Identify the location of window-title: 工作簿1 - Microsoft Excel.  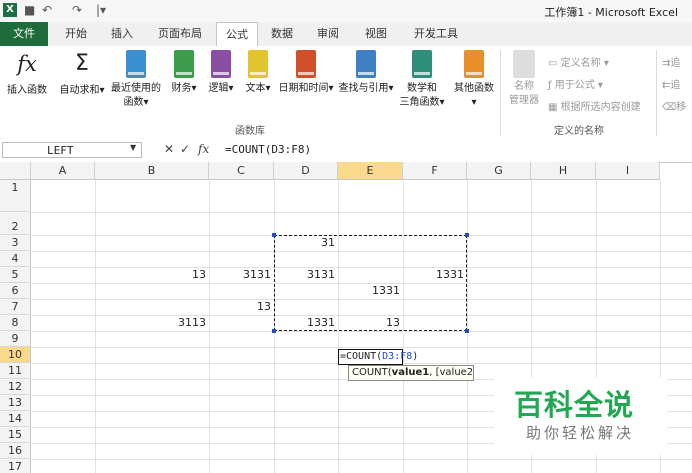
(611, 12).